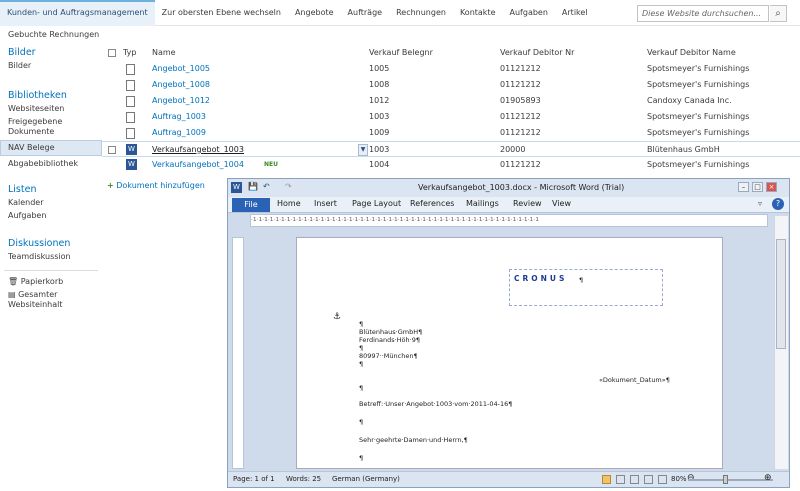 This screenshot has width=800, height=491. Describe the element at coordinates (478, 13) in the screenshot. I see `nav-kontakte: Kontakte` at that location.